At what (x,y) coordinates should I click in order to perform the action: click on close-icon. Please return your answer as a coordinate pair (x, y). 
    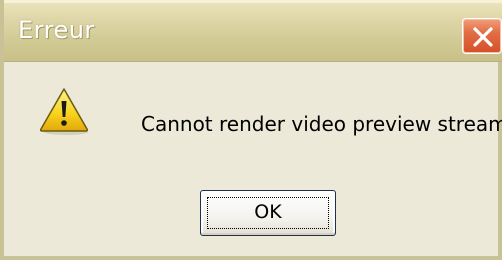
    Looking at the image, I should click on (483, 37).